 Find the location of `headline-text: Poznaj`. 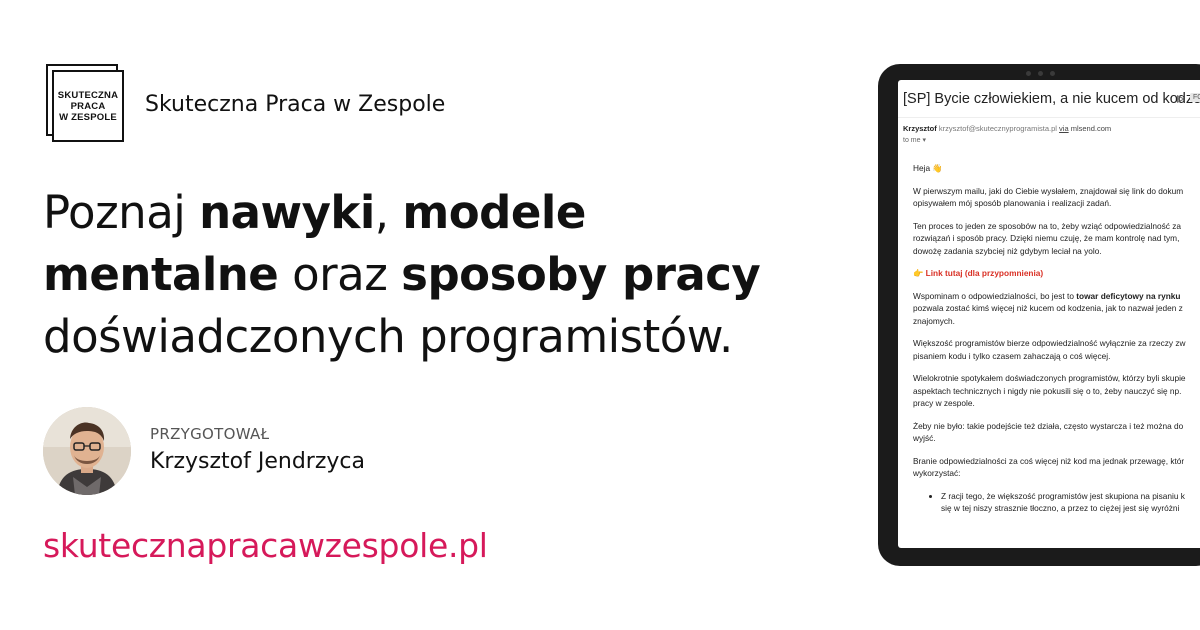

headline-text: Poznaj is located at coordinates (121, 212).